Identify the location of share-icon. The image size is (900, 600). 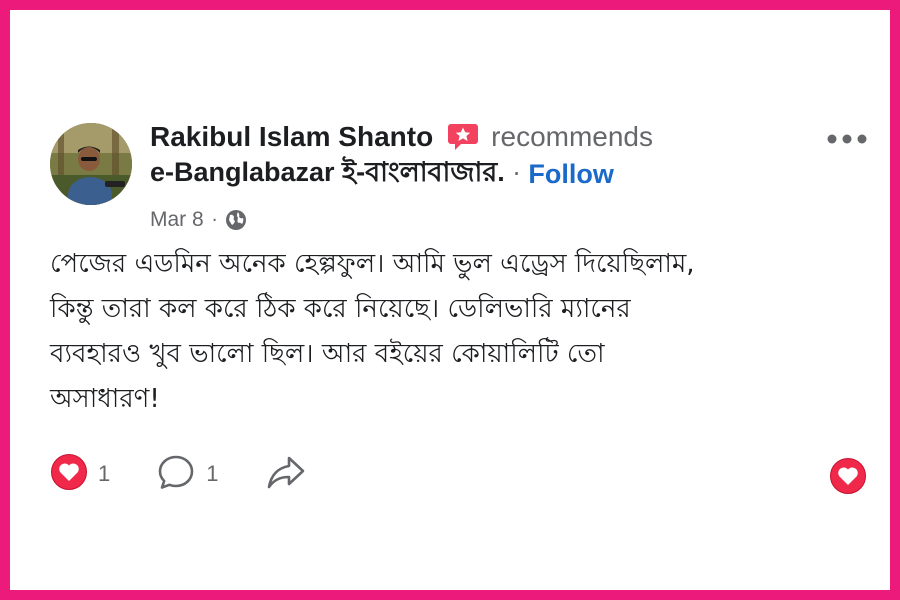
(286, 474).